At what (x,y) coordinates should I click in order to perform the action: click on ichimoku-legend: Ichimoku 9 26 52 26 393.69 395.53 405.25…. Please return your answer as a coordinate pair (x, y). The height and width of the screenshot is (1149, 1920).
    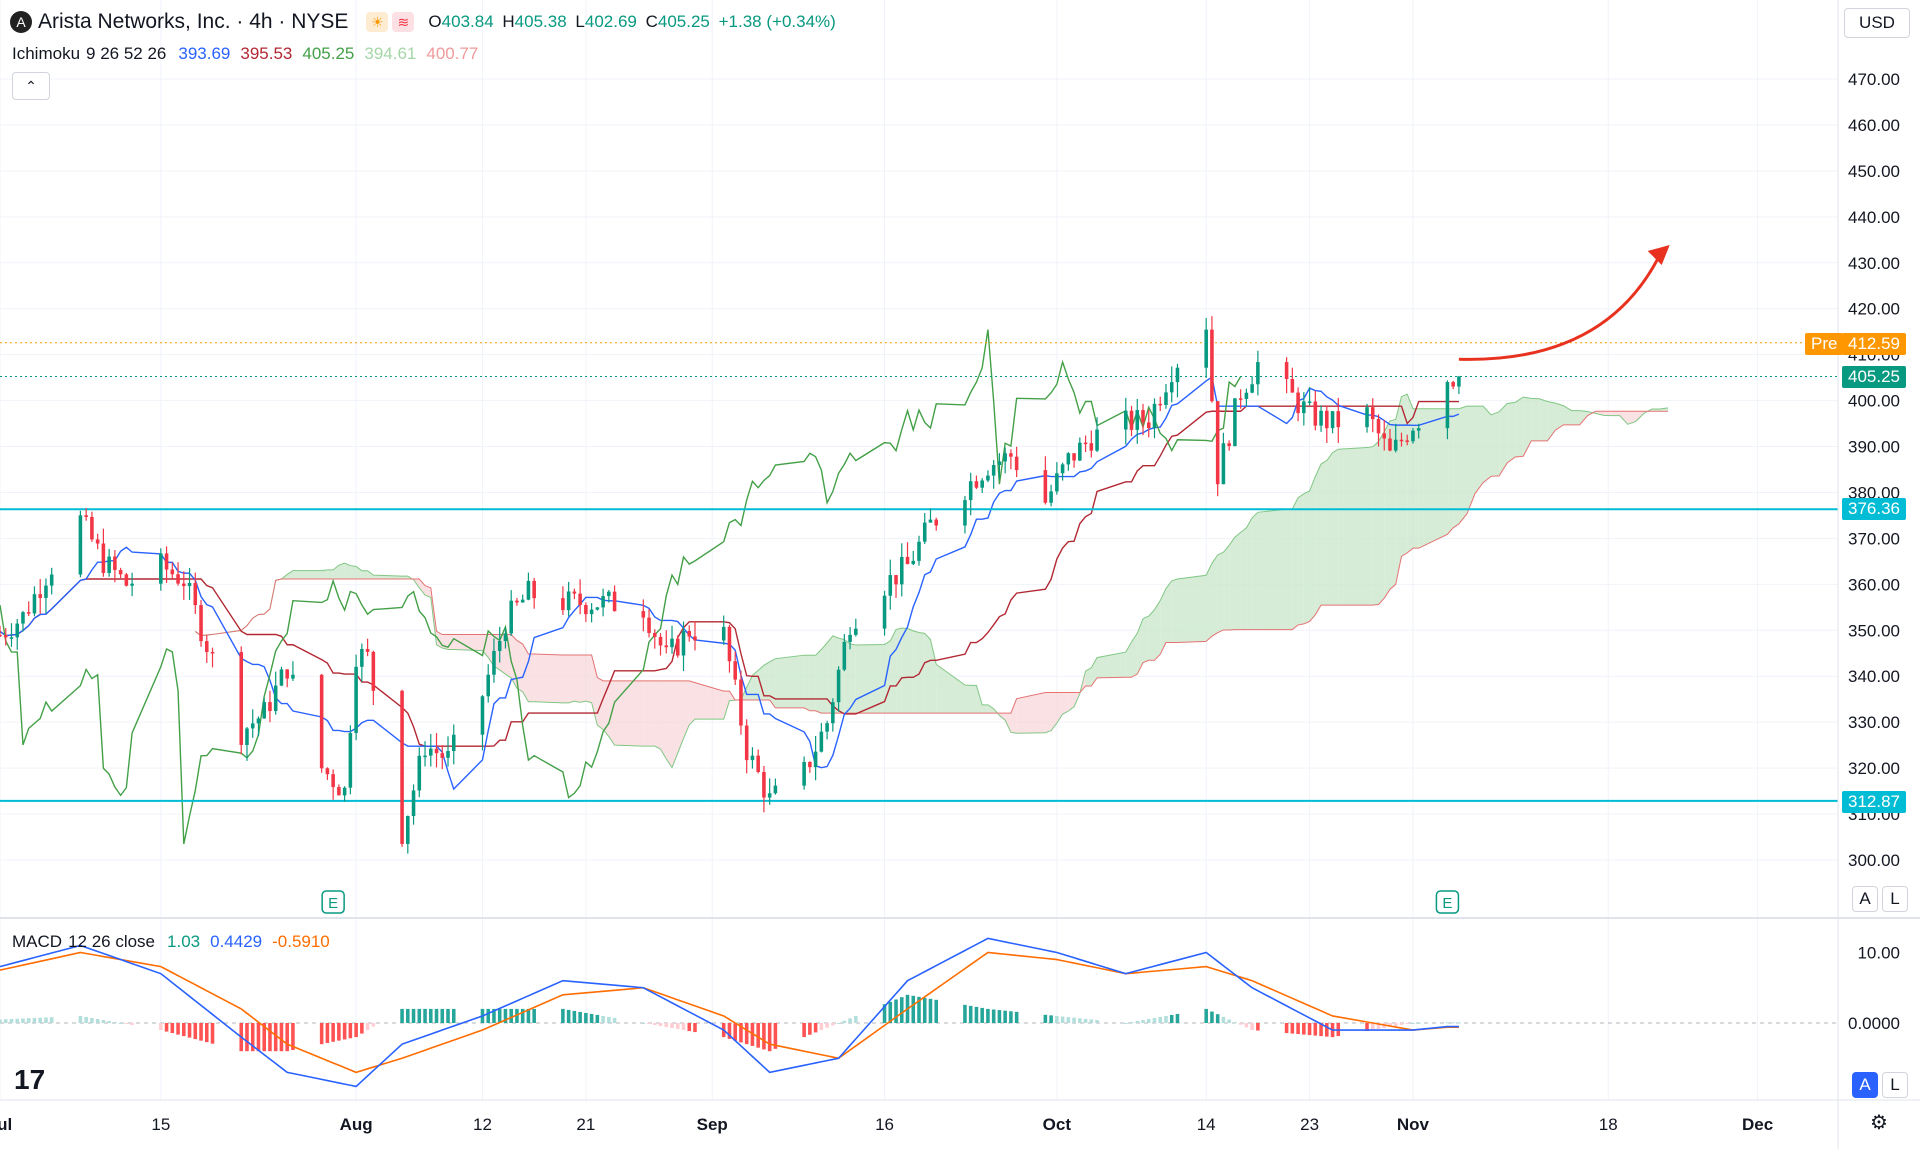
    Looking at the image, I should click on (245, 54).